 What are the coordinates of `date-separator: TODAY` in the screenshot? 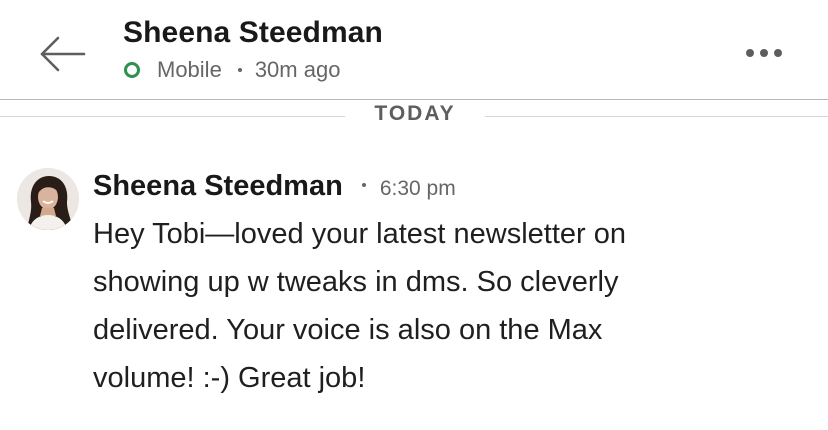 It's located at (414, 115).